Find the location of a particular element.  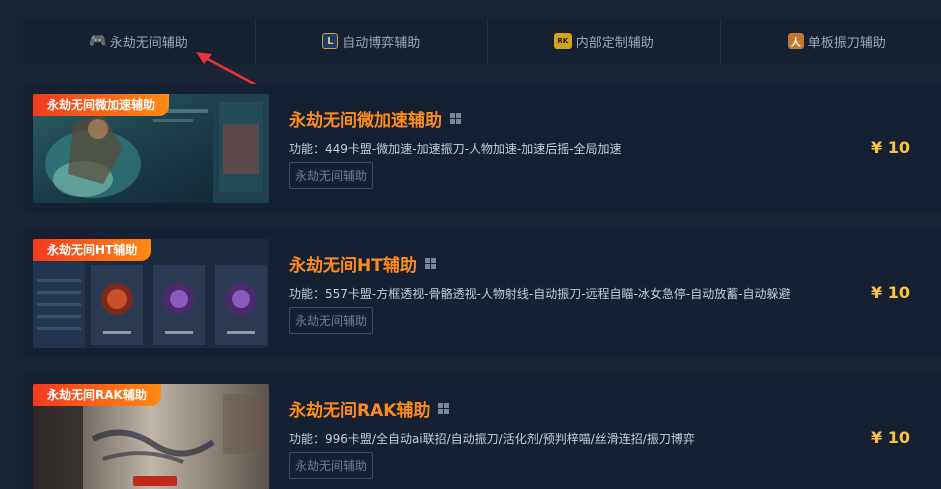

product-badge: 永劫无间HT辅助 is located at coordinates (92, 250).